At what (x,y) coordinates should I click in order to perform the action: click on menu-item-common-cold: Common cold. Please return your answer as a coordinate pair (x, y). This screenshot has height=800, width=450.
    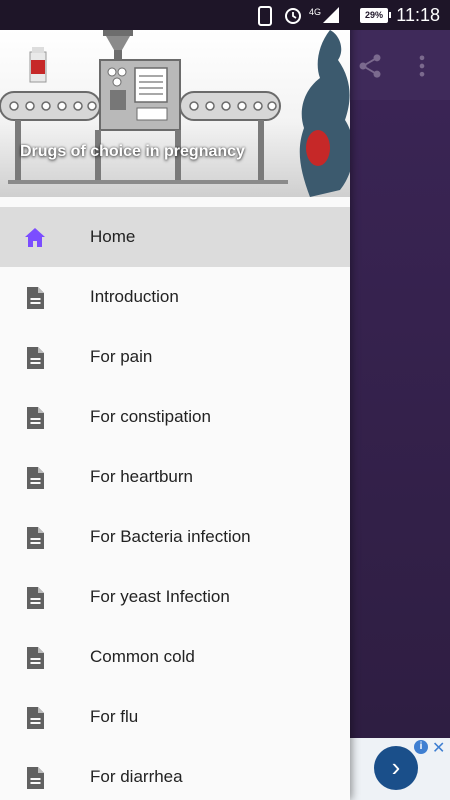
    Looking at the image, I should click on (175, 657).